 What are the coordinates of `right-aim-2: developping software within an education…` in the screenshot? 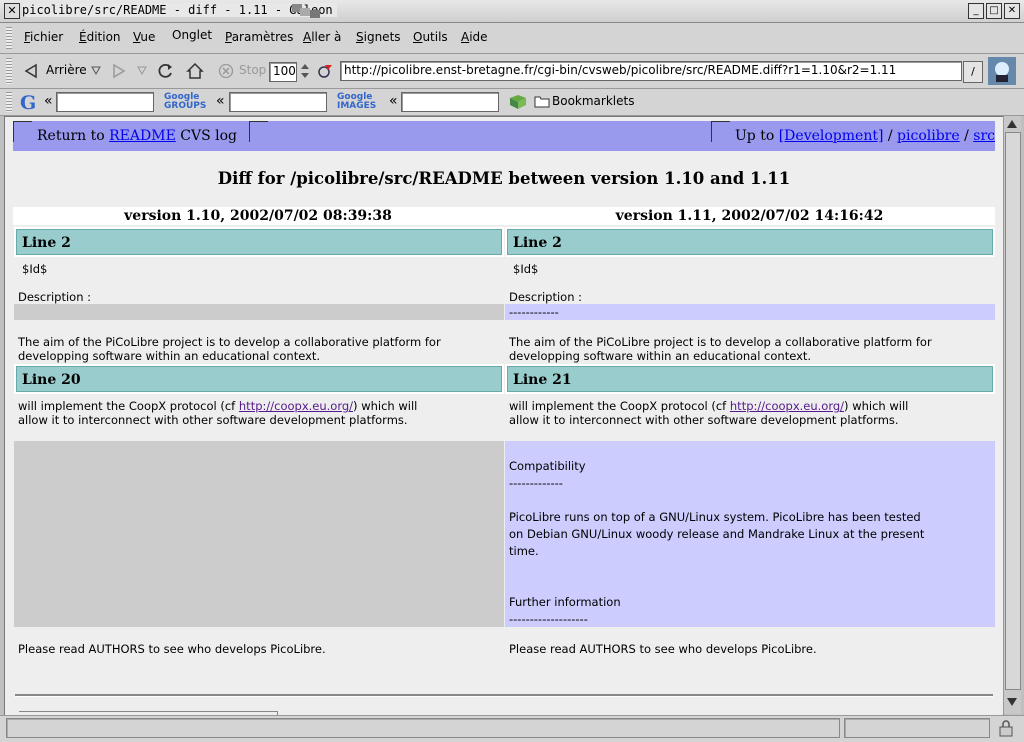 It's located at (660, 356).